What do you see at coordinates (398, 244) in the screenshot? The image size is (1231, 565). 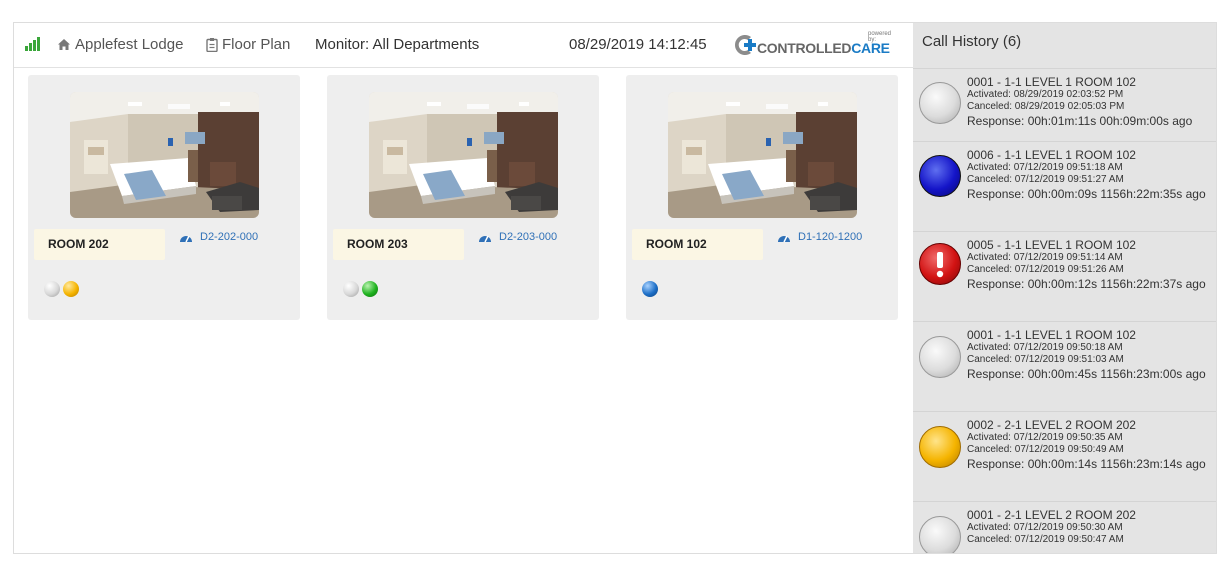 I see `room-name: ROOM 203` at bounding box center [398, 244].